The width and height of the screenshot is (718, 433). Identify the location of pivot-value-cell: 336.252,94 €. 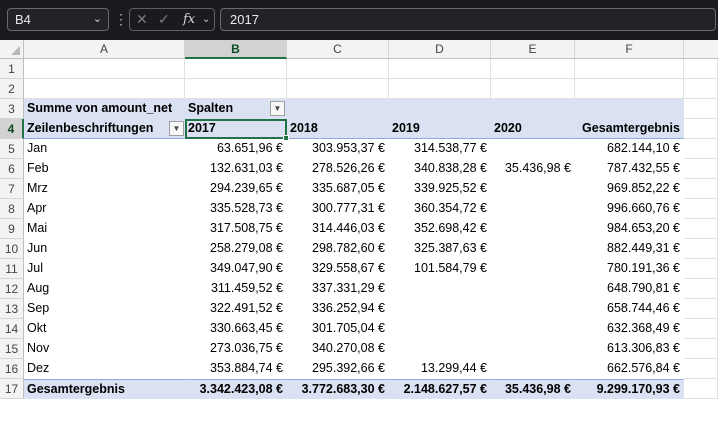
(338, 309).